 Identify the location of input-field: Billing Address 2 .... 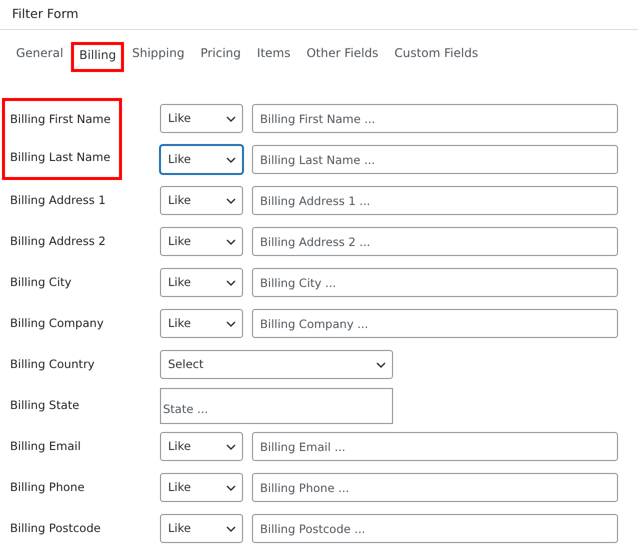
(435, 241).